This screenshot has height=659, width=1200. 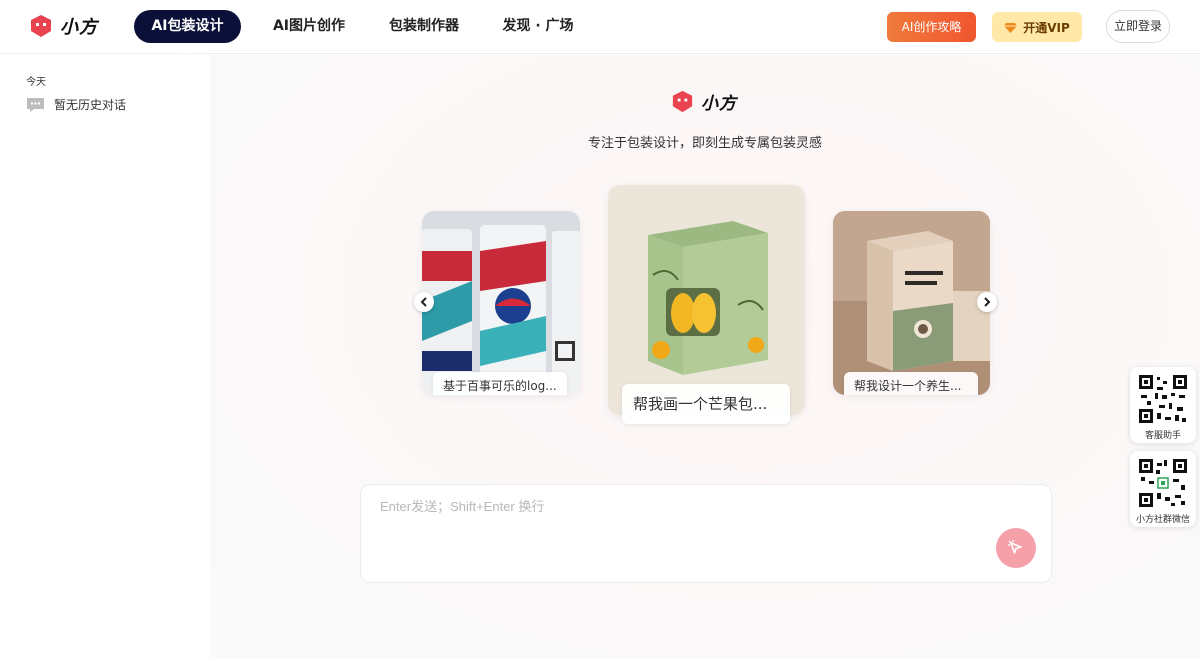 What do you see at coordinates (424, 26) in the screenshot?
I see `nav-package-maker: 包装制作器` at bounding box center [424, 26].